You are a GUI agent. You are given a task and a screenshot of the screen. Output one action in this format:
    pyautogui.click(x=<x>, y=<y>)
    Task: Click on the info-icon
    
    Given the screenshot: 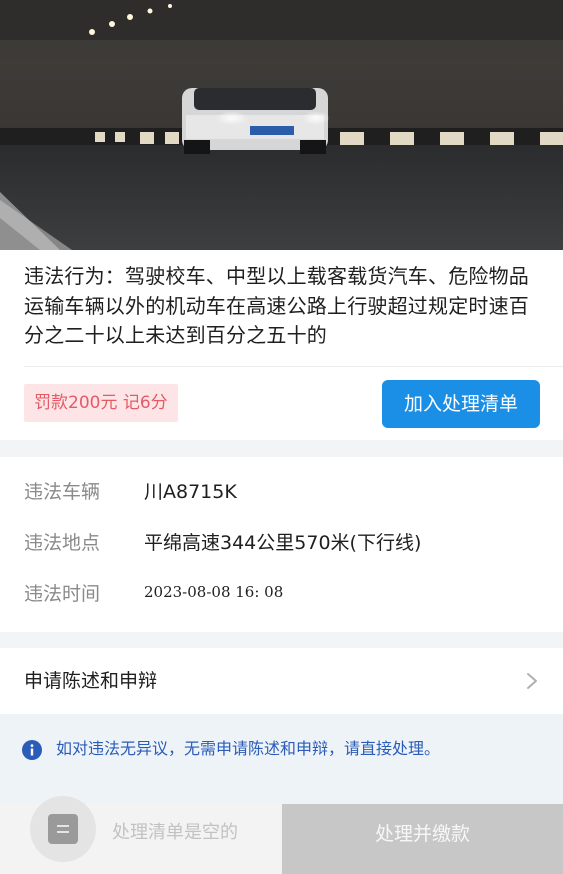 What is the action you would take?
    pyautogui.click(x=32, y=750)
    